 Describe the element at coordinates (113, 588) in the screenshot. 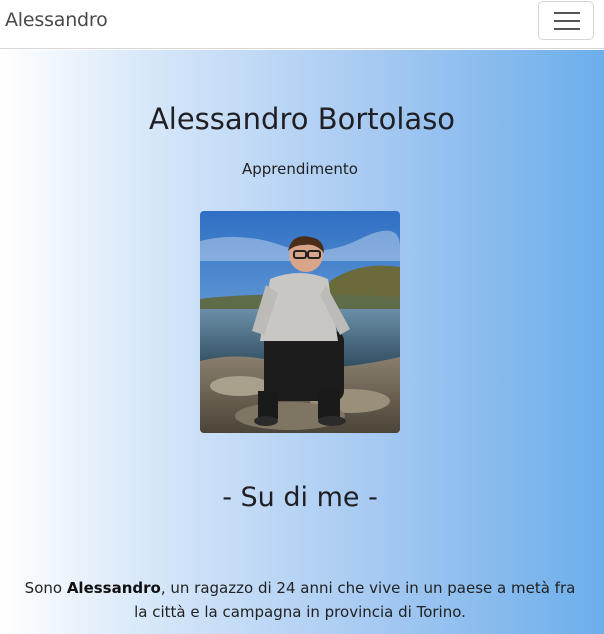

I see `about-name-bold: Alessandro` at that location.